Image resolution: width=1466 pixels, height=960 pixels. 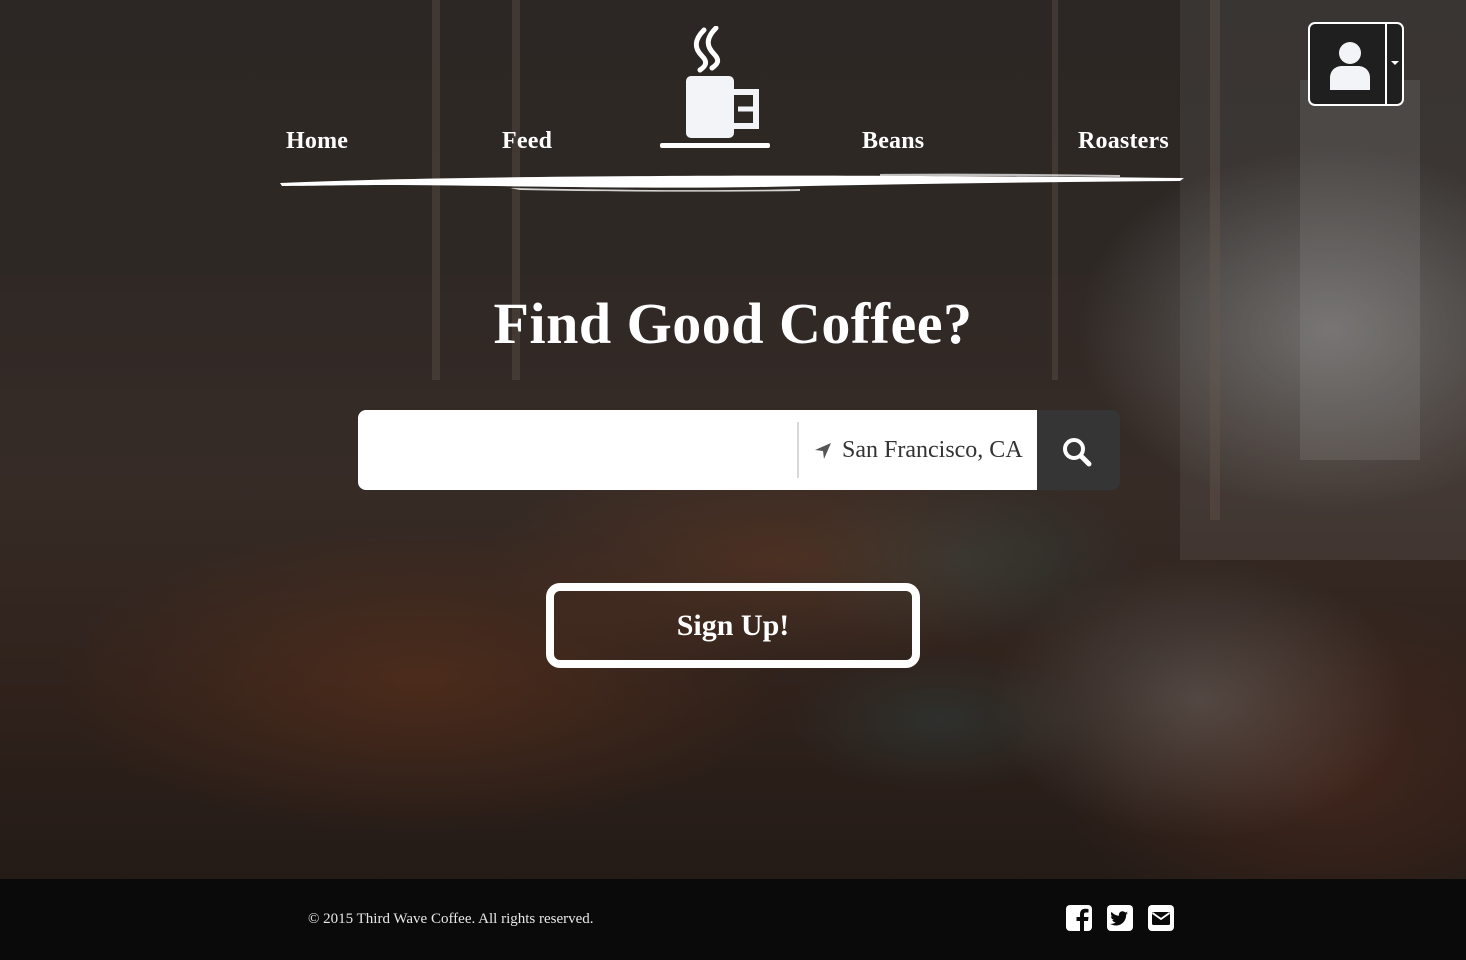 I want to click on user-menu-button, so click(x=1356, y=64).